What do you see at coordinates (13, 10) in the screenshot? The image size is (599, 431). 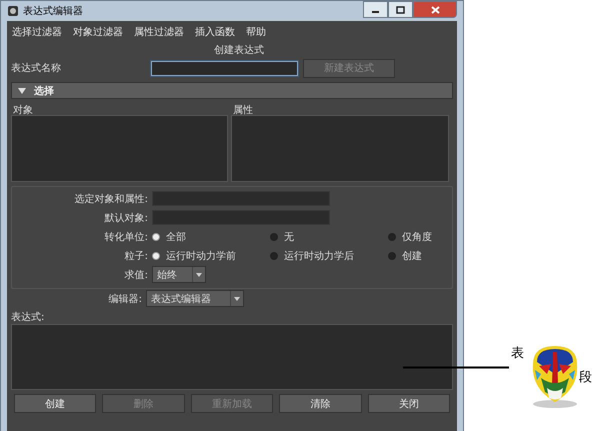 I see `app-icon` at bounding box center [13, 10].